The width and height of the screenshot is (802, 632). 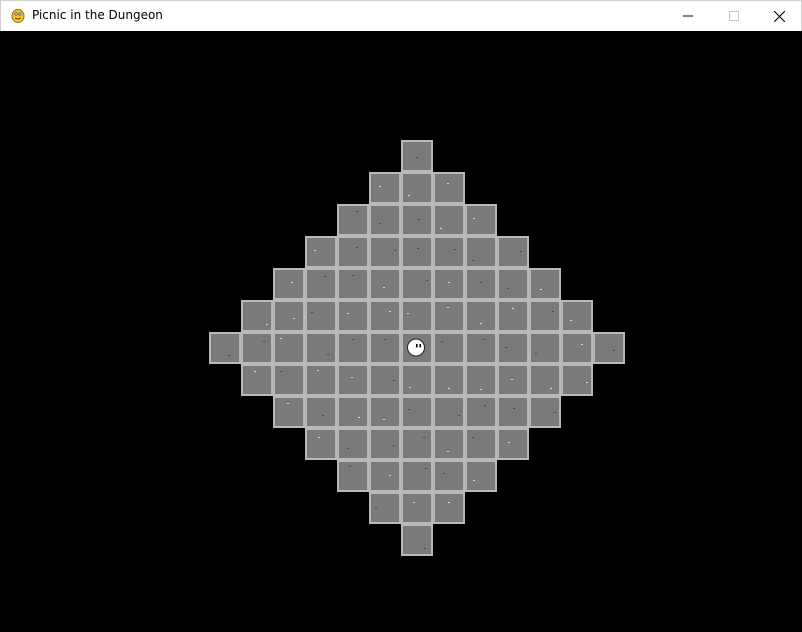 What do you see at coordinates (779, 16) in the screenshot?
I see `close-button` at bounding box center [779, 16].